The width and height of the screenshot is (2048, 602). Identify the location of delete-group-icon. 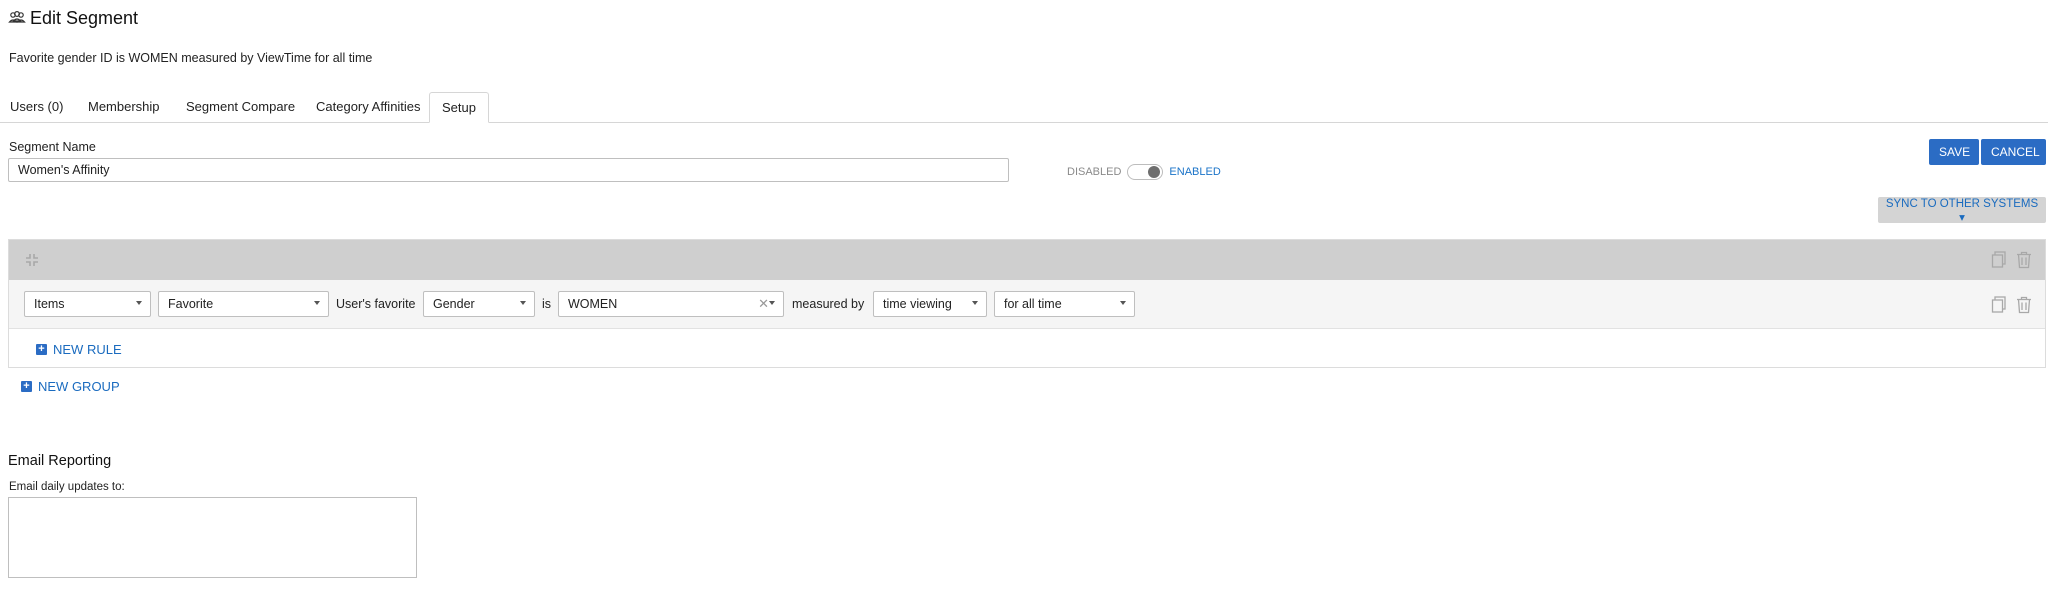
(2024, 260).